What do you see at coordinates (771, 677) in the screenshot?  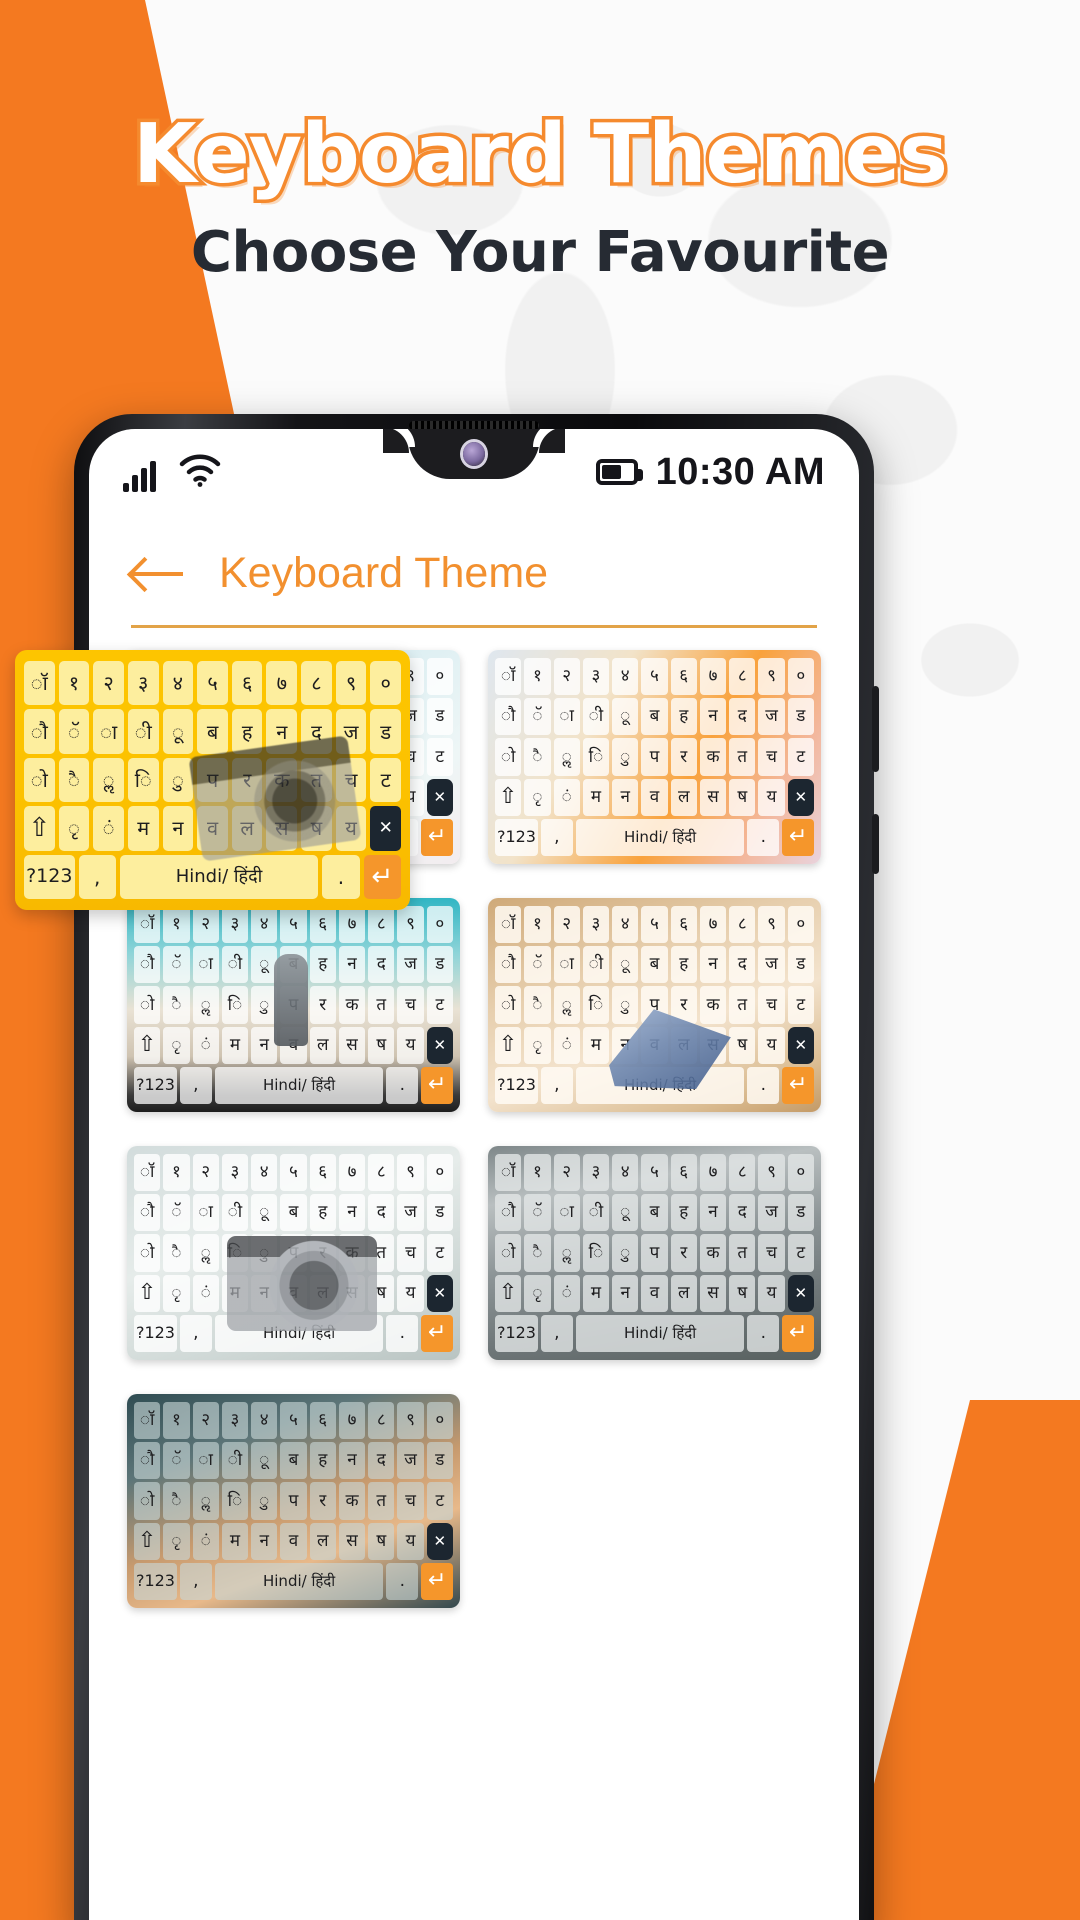 I see `key-९: ९` at bounding box center [771, 677].